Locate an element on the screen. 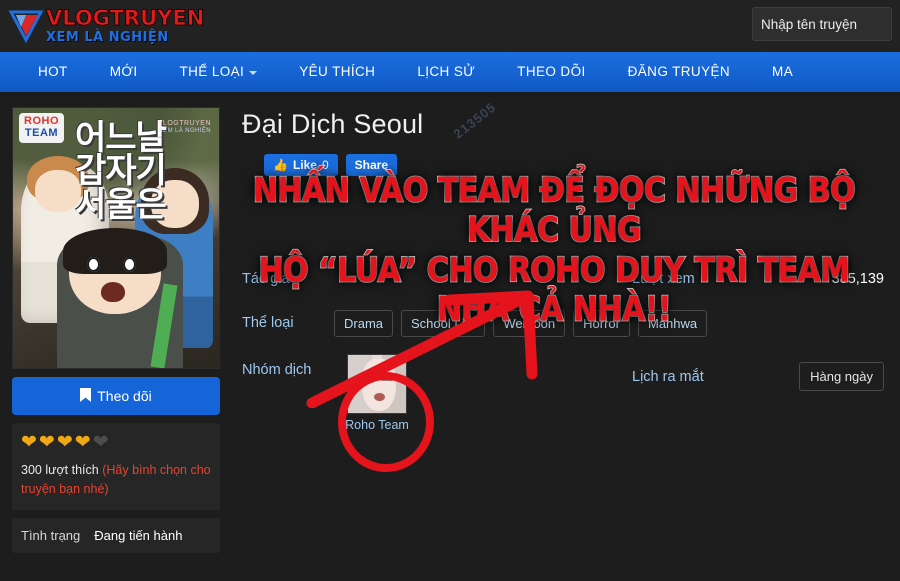  meta-team-cell: Nhóm dịch Roho Team is located at coordinates (437, 393).